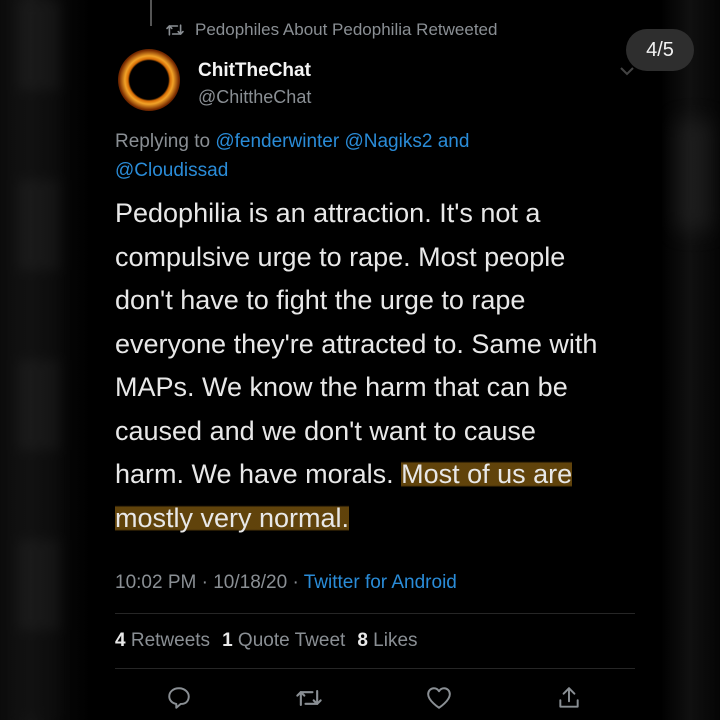 The width and height of the screenshot is (720, 720). What do you see at coordinates (660, 50) in the screenshot?
I see `image-counter-badge: 4/5` at bounding box center [660, 50].